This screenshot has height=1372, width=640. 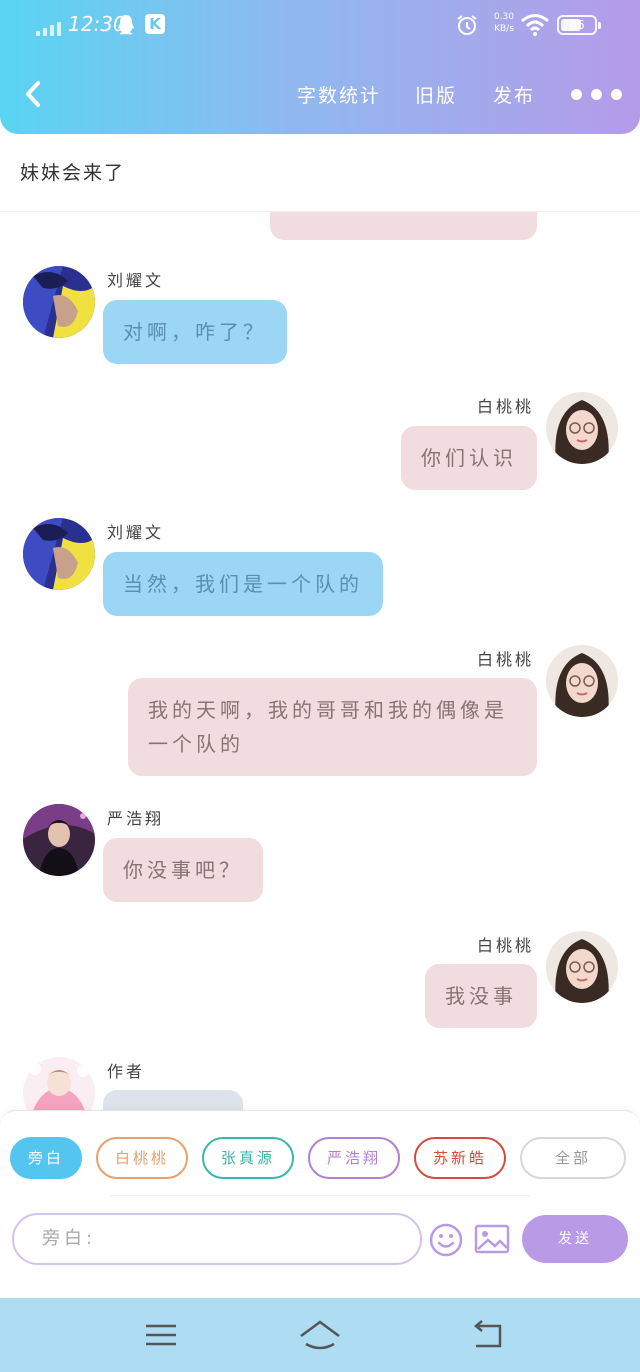 I want to click on role-chip-narrator: 旁白, so click(x=46, y=1158).